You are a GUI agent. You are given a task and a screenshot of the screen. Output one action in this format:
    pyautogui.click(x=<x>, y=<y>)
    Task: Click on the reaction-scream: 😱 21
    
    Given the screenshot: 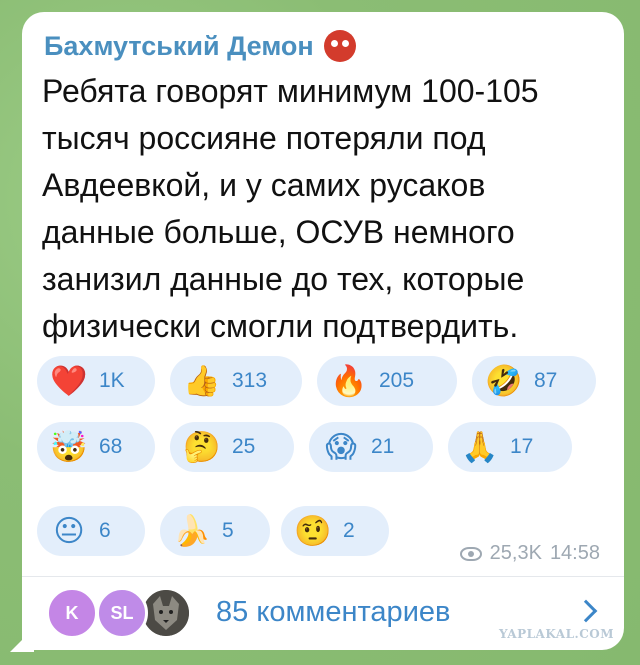 What is the action you would take?
    pyautogui.click(x=371, y=447)
    